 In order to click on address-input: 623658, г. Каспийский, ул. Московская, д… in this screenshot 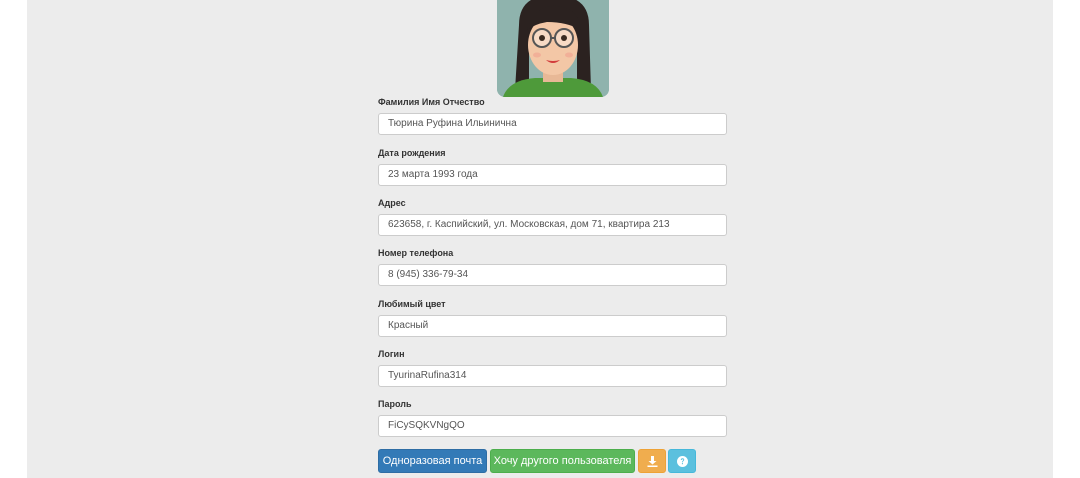, I will do `click(552, 225)`.